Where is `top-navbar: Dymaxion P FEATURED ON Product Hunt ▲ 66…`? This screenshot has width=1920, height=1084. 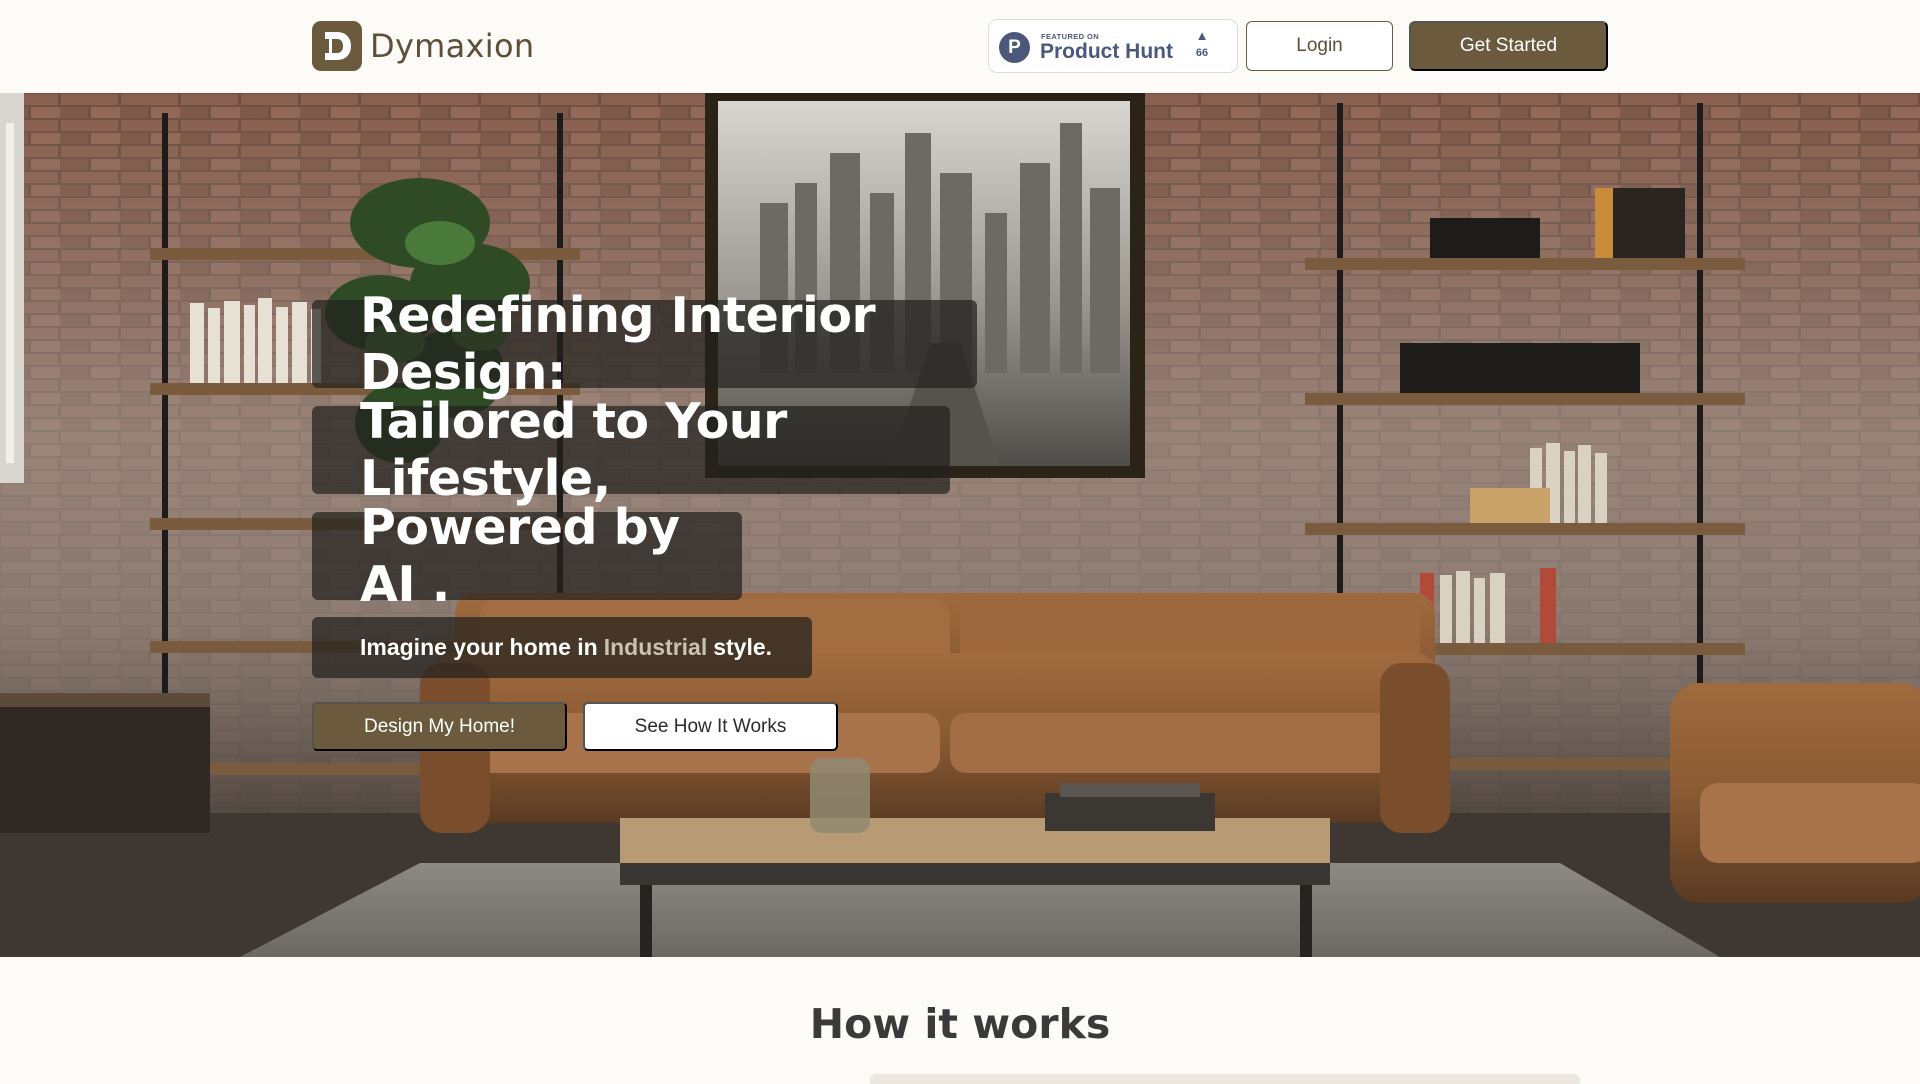
top-navbar: Dymaxion P FEATURED ON Product Hunt ▲ 66… is located at coordinates (960, 46).